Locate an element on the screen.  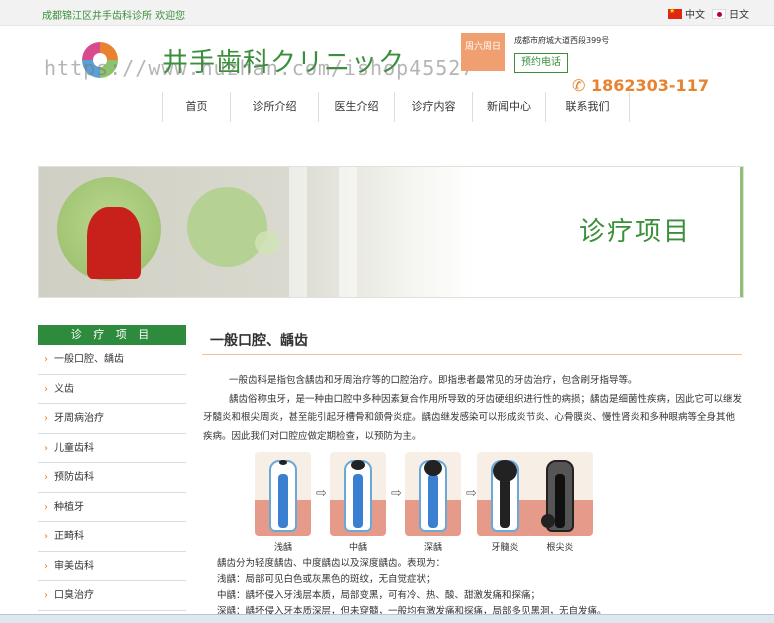
hours-badge: 周六周日 is located at coordinates (483, 52).